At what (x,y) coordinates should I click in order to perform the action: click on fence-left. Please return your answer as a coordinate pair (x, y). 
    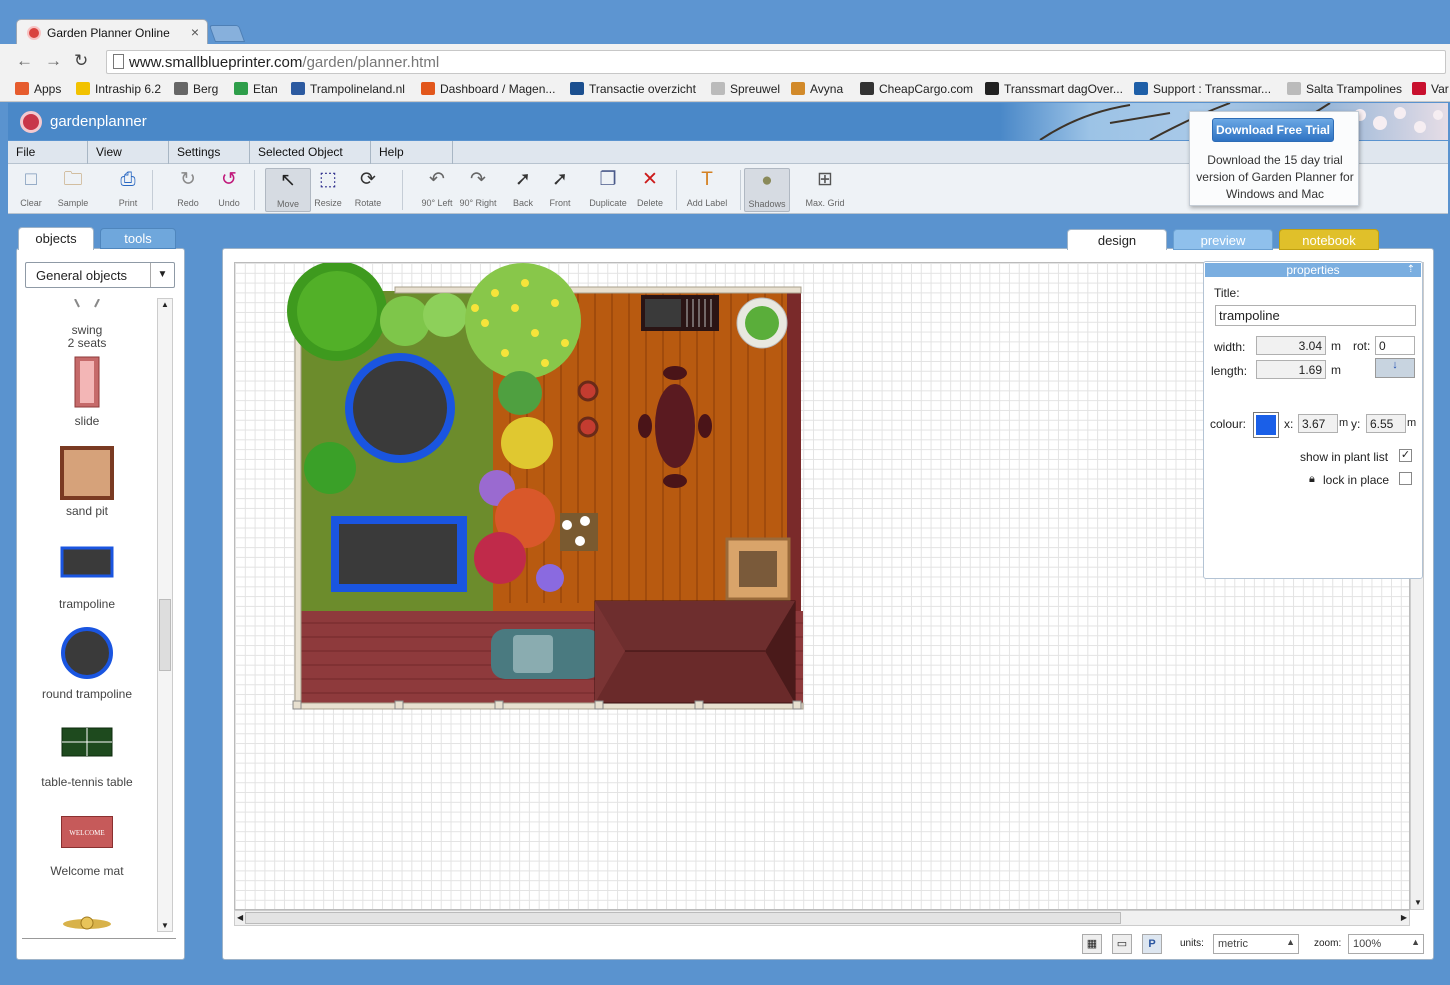
    Looking at the image, I should click on (298, 499).